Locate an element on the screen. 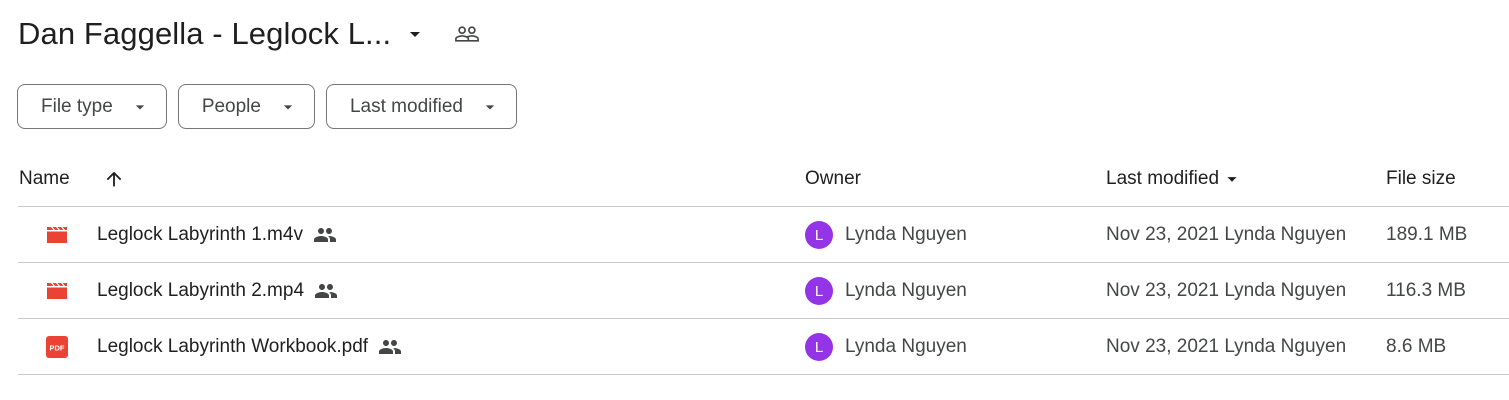 The image size is (1509, 400). column-header-owner: Owner is located at coordinates (833, 179).